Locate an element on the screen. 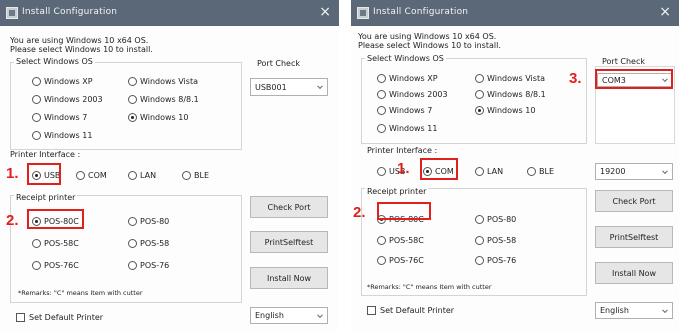 The height and width of the screenshot is (331, 679). baud-rate-select: 19200 is located at coordinates (634, 171).